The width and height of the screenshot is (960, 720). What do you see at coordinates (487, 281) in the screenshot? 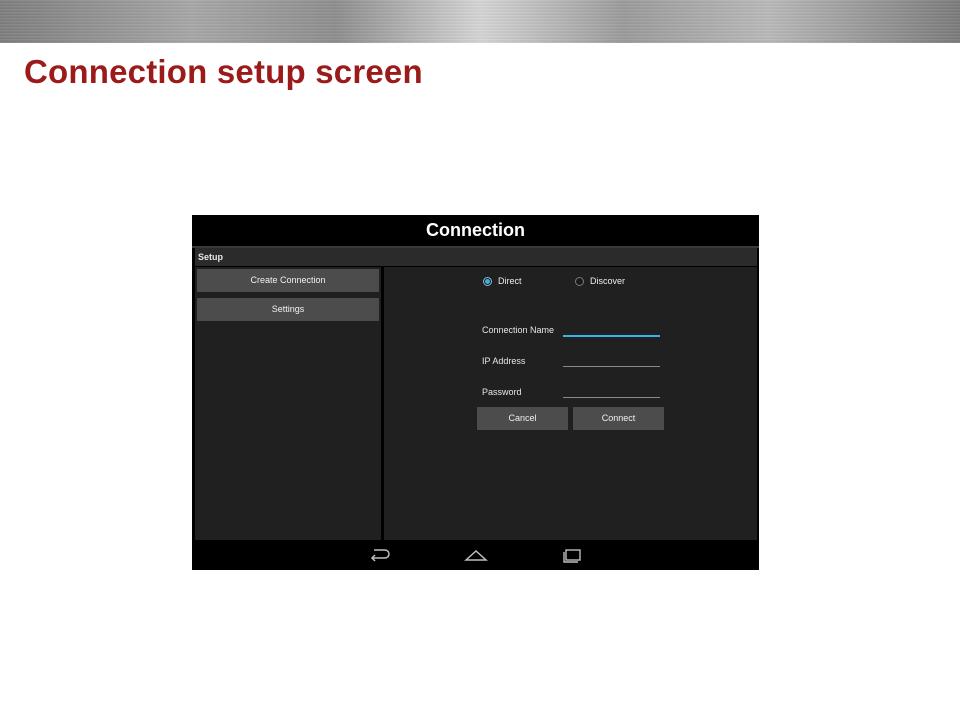
I see `radio-selected-icon` at bounding box center [487, 281].